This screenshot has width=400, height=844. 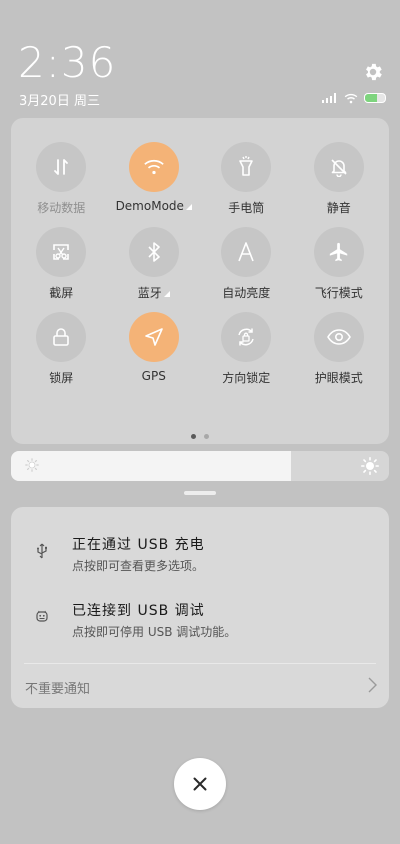 I want to click on tile-screenshot: 截屏, so click(x=61, y=263).